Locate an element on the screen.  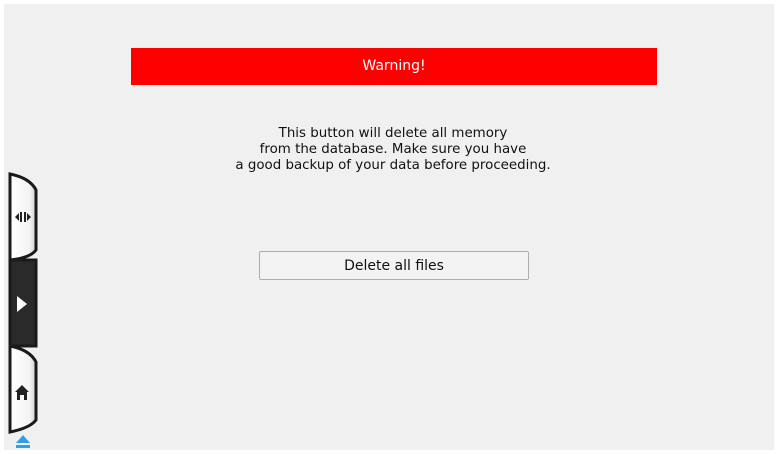
warning-message-line: from the database. Make sure you have is located at coordinates (393, 149).